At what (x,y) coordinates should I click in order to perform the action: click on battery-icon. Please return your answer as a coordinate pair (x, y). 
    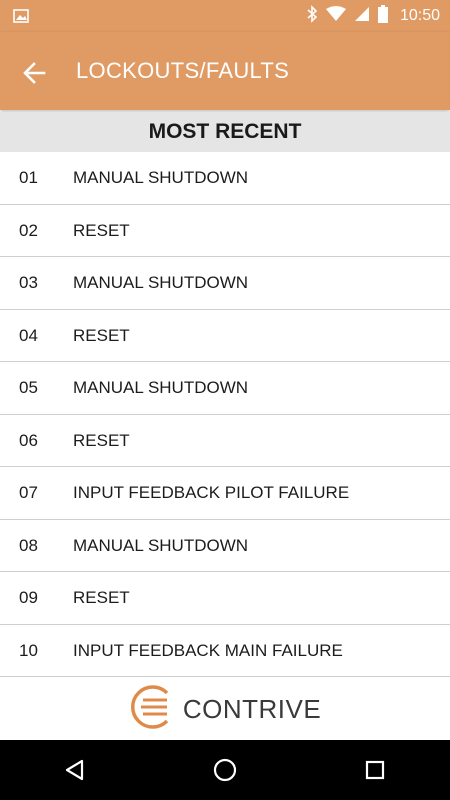
    Looking at the image, I should click on (382, 16).